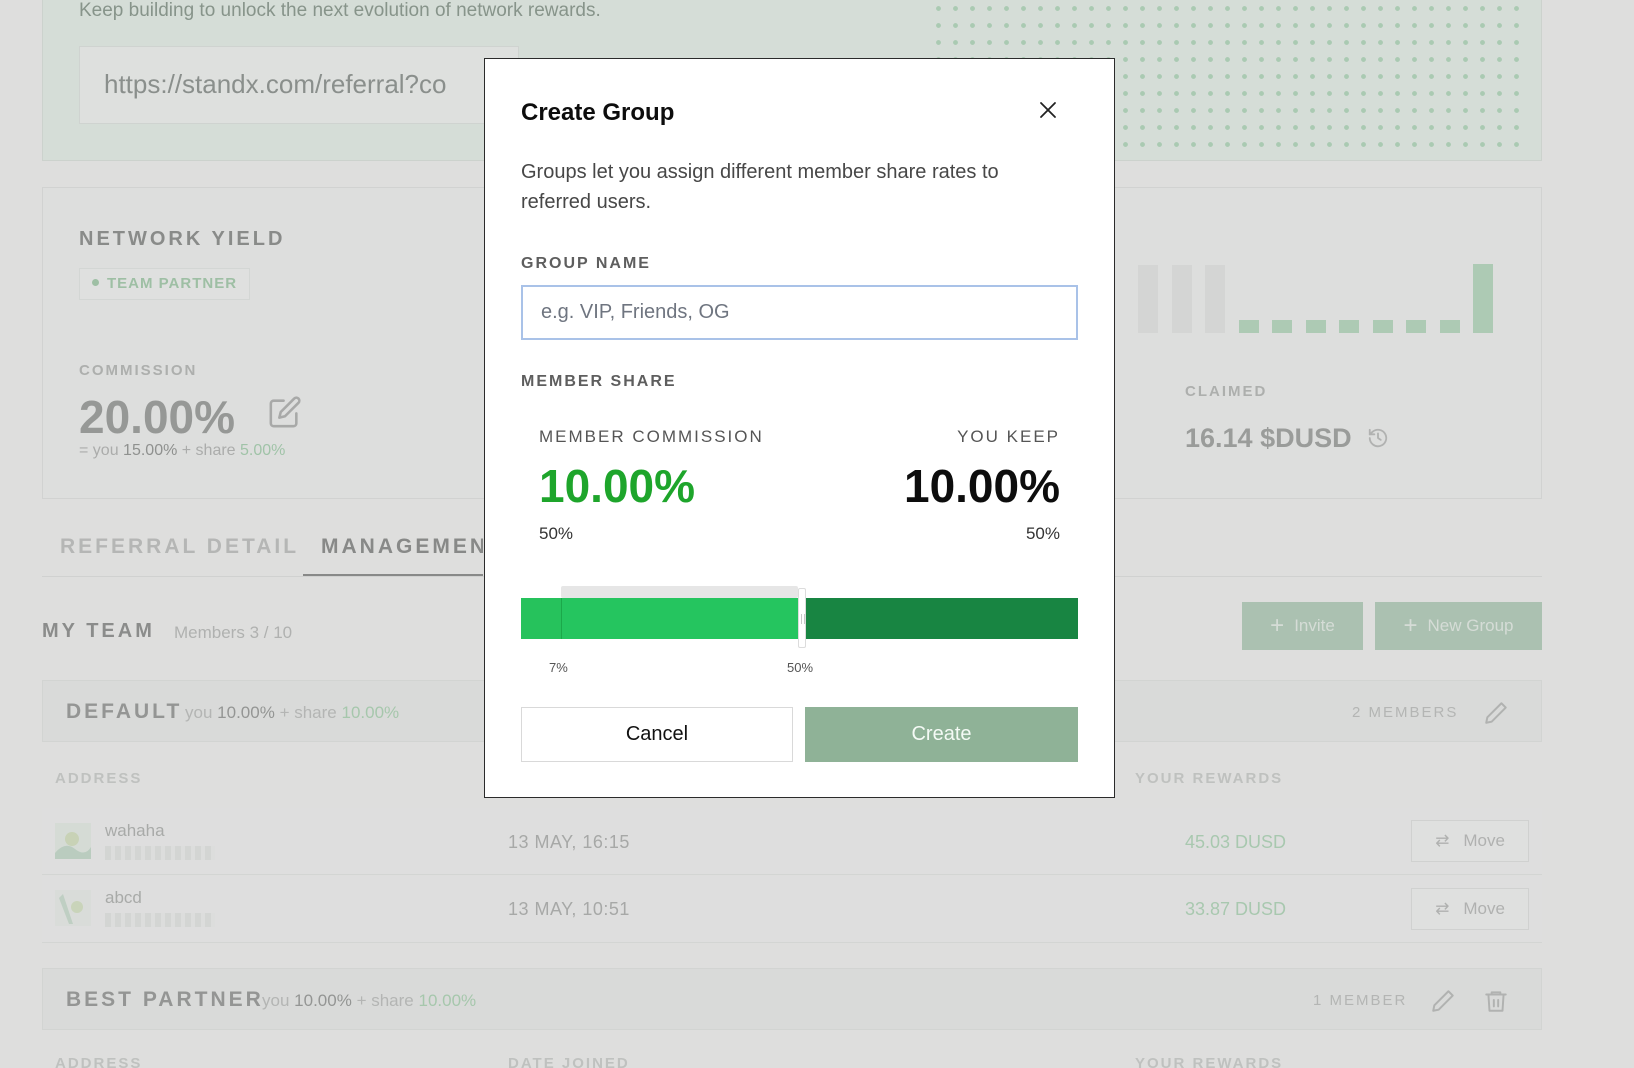 This screenshot has height=1068, width=1634. I want to click on modal-title: Create Group, so click(598, 112).